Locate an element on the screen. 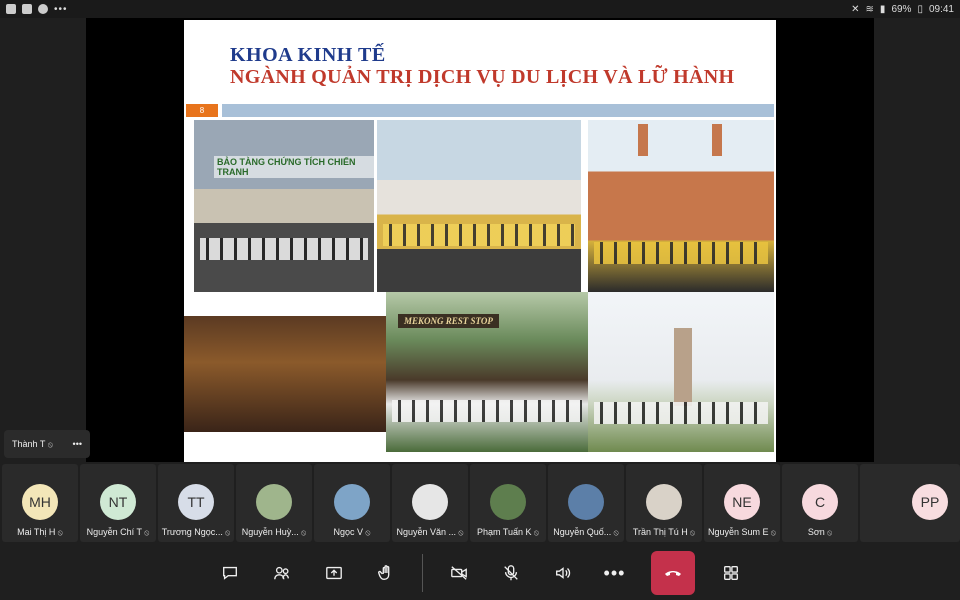 This screenshot has width=960, height=600. participant-name: Nguyễn Sum E ⦸ is located at coordinates (742, 532).